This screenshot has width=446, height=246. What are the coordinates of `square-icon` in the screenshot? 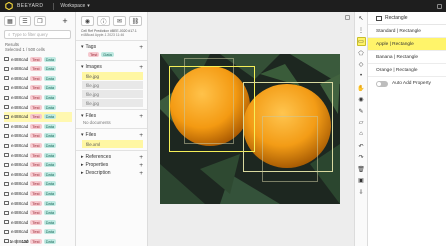 It's located at (439, 6).